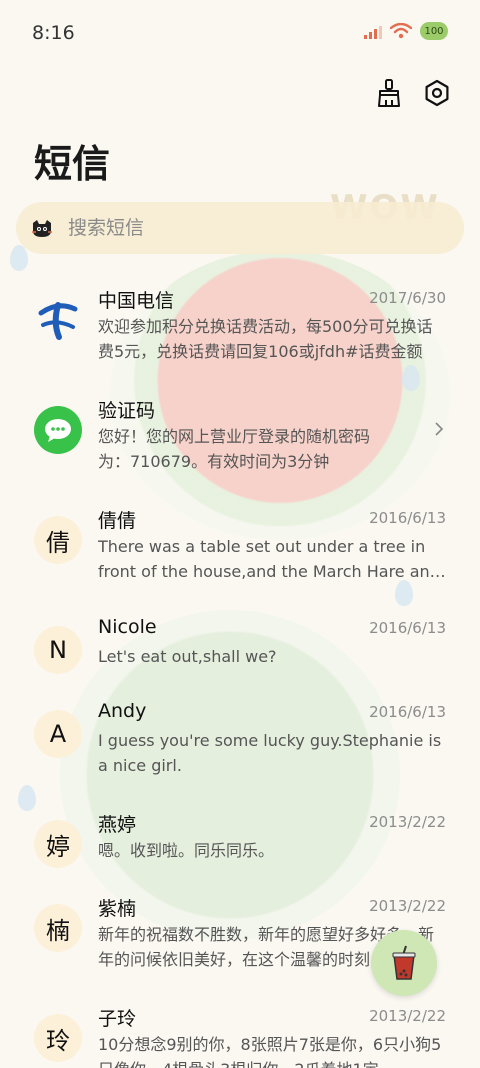 The image size is (480, 1068). What do you see at coordinates (58, 1038) in the screenshot?
I see `avatar: 玲` at bounding box center [58, 1038].